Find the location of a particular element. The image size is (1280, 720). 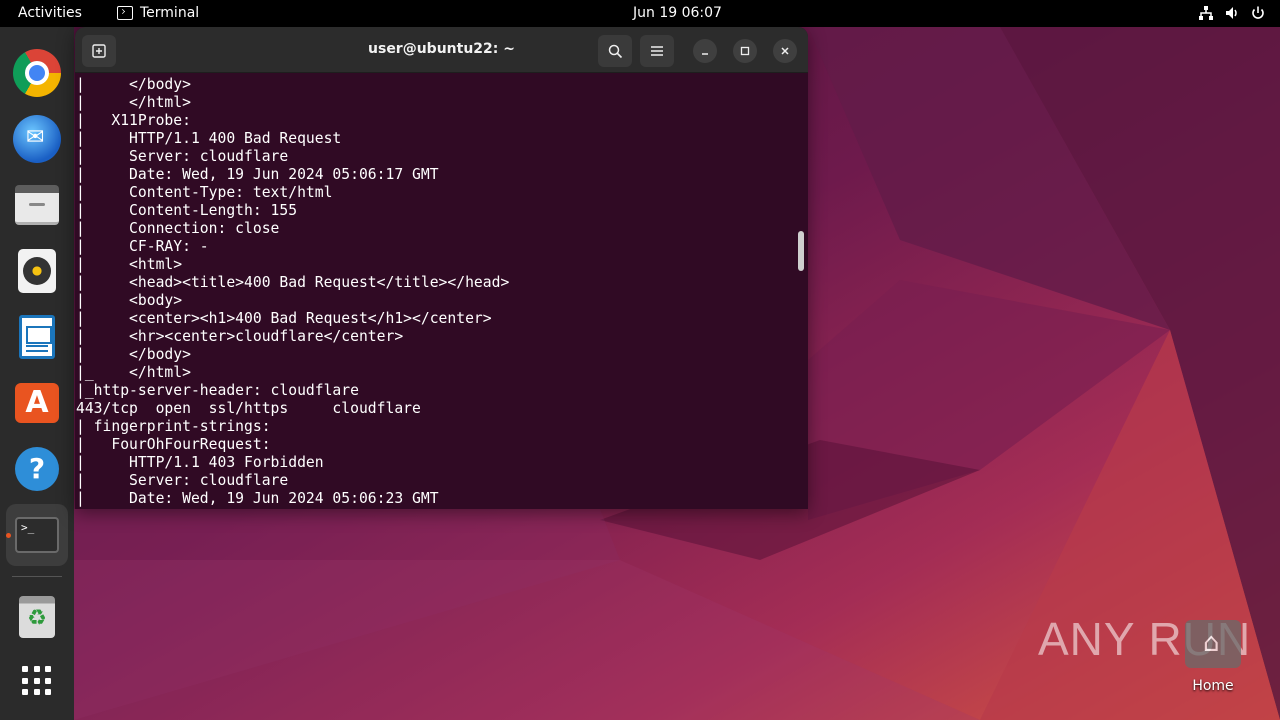

system-tray is located at coordinates (1232, 13).